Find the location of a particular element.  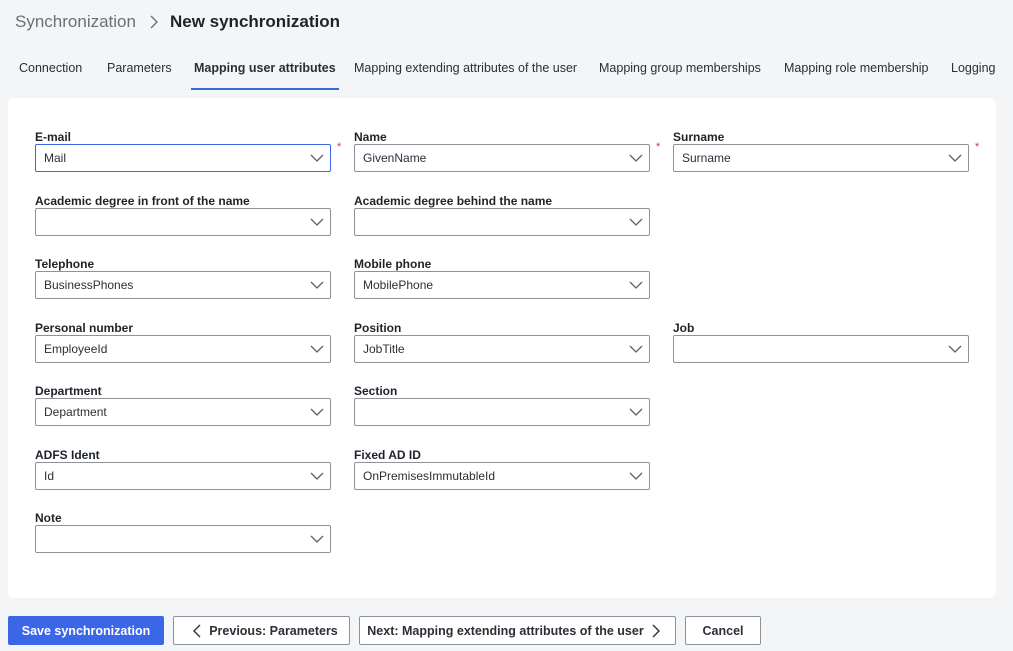

position-select: JobTitle is located at coordinates (502, 349).